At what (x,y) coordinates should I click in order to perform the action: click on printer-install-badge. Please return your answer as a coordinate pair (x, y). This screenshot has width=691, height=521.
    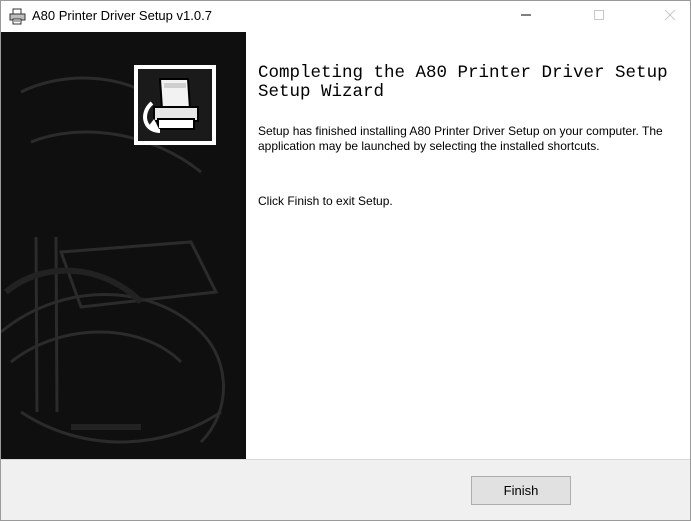
    Looking at the image, I should click on (175, 105).